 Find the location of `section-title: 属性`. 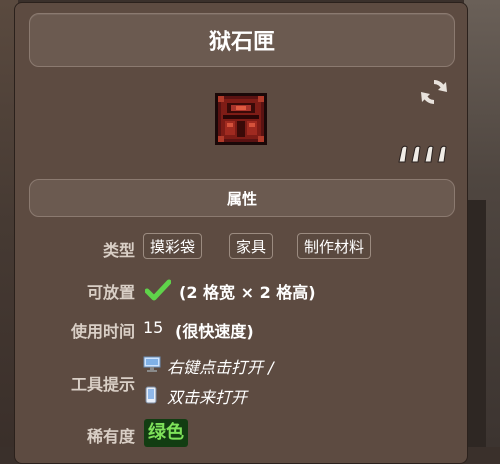

section-title: 属性 is located at coordinates (241, 198).